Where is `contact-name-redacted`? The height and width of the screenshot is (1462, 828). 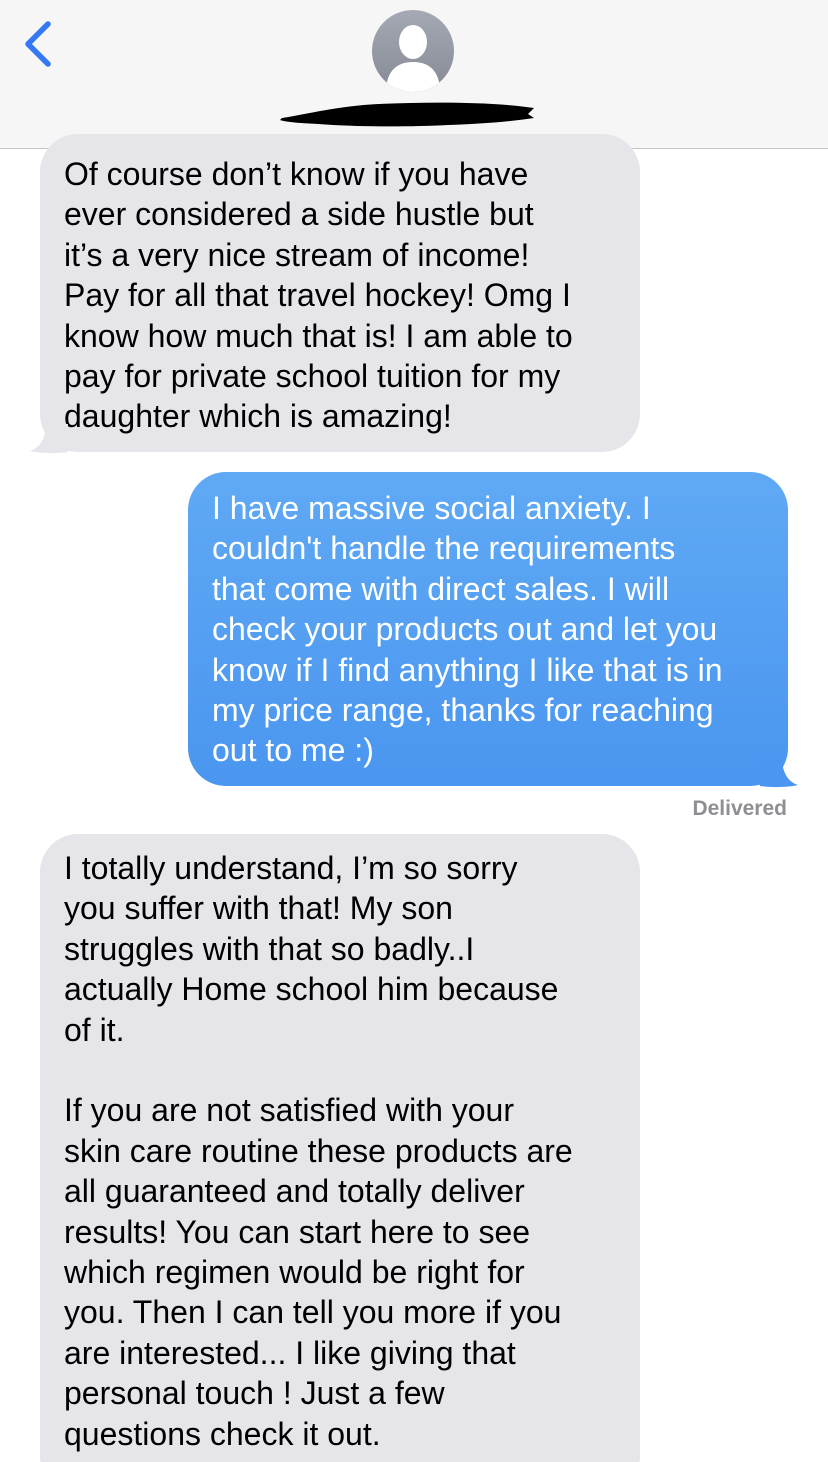 contact-name-redacted is located at coordinates (407, 115).